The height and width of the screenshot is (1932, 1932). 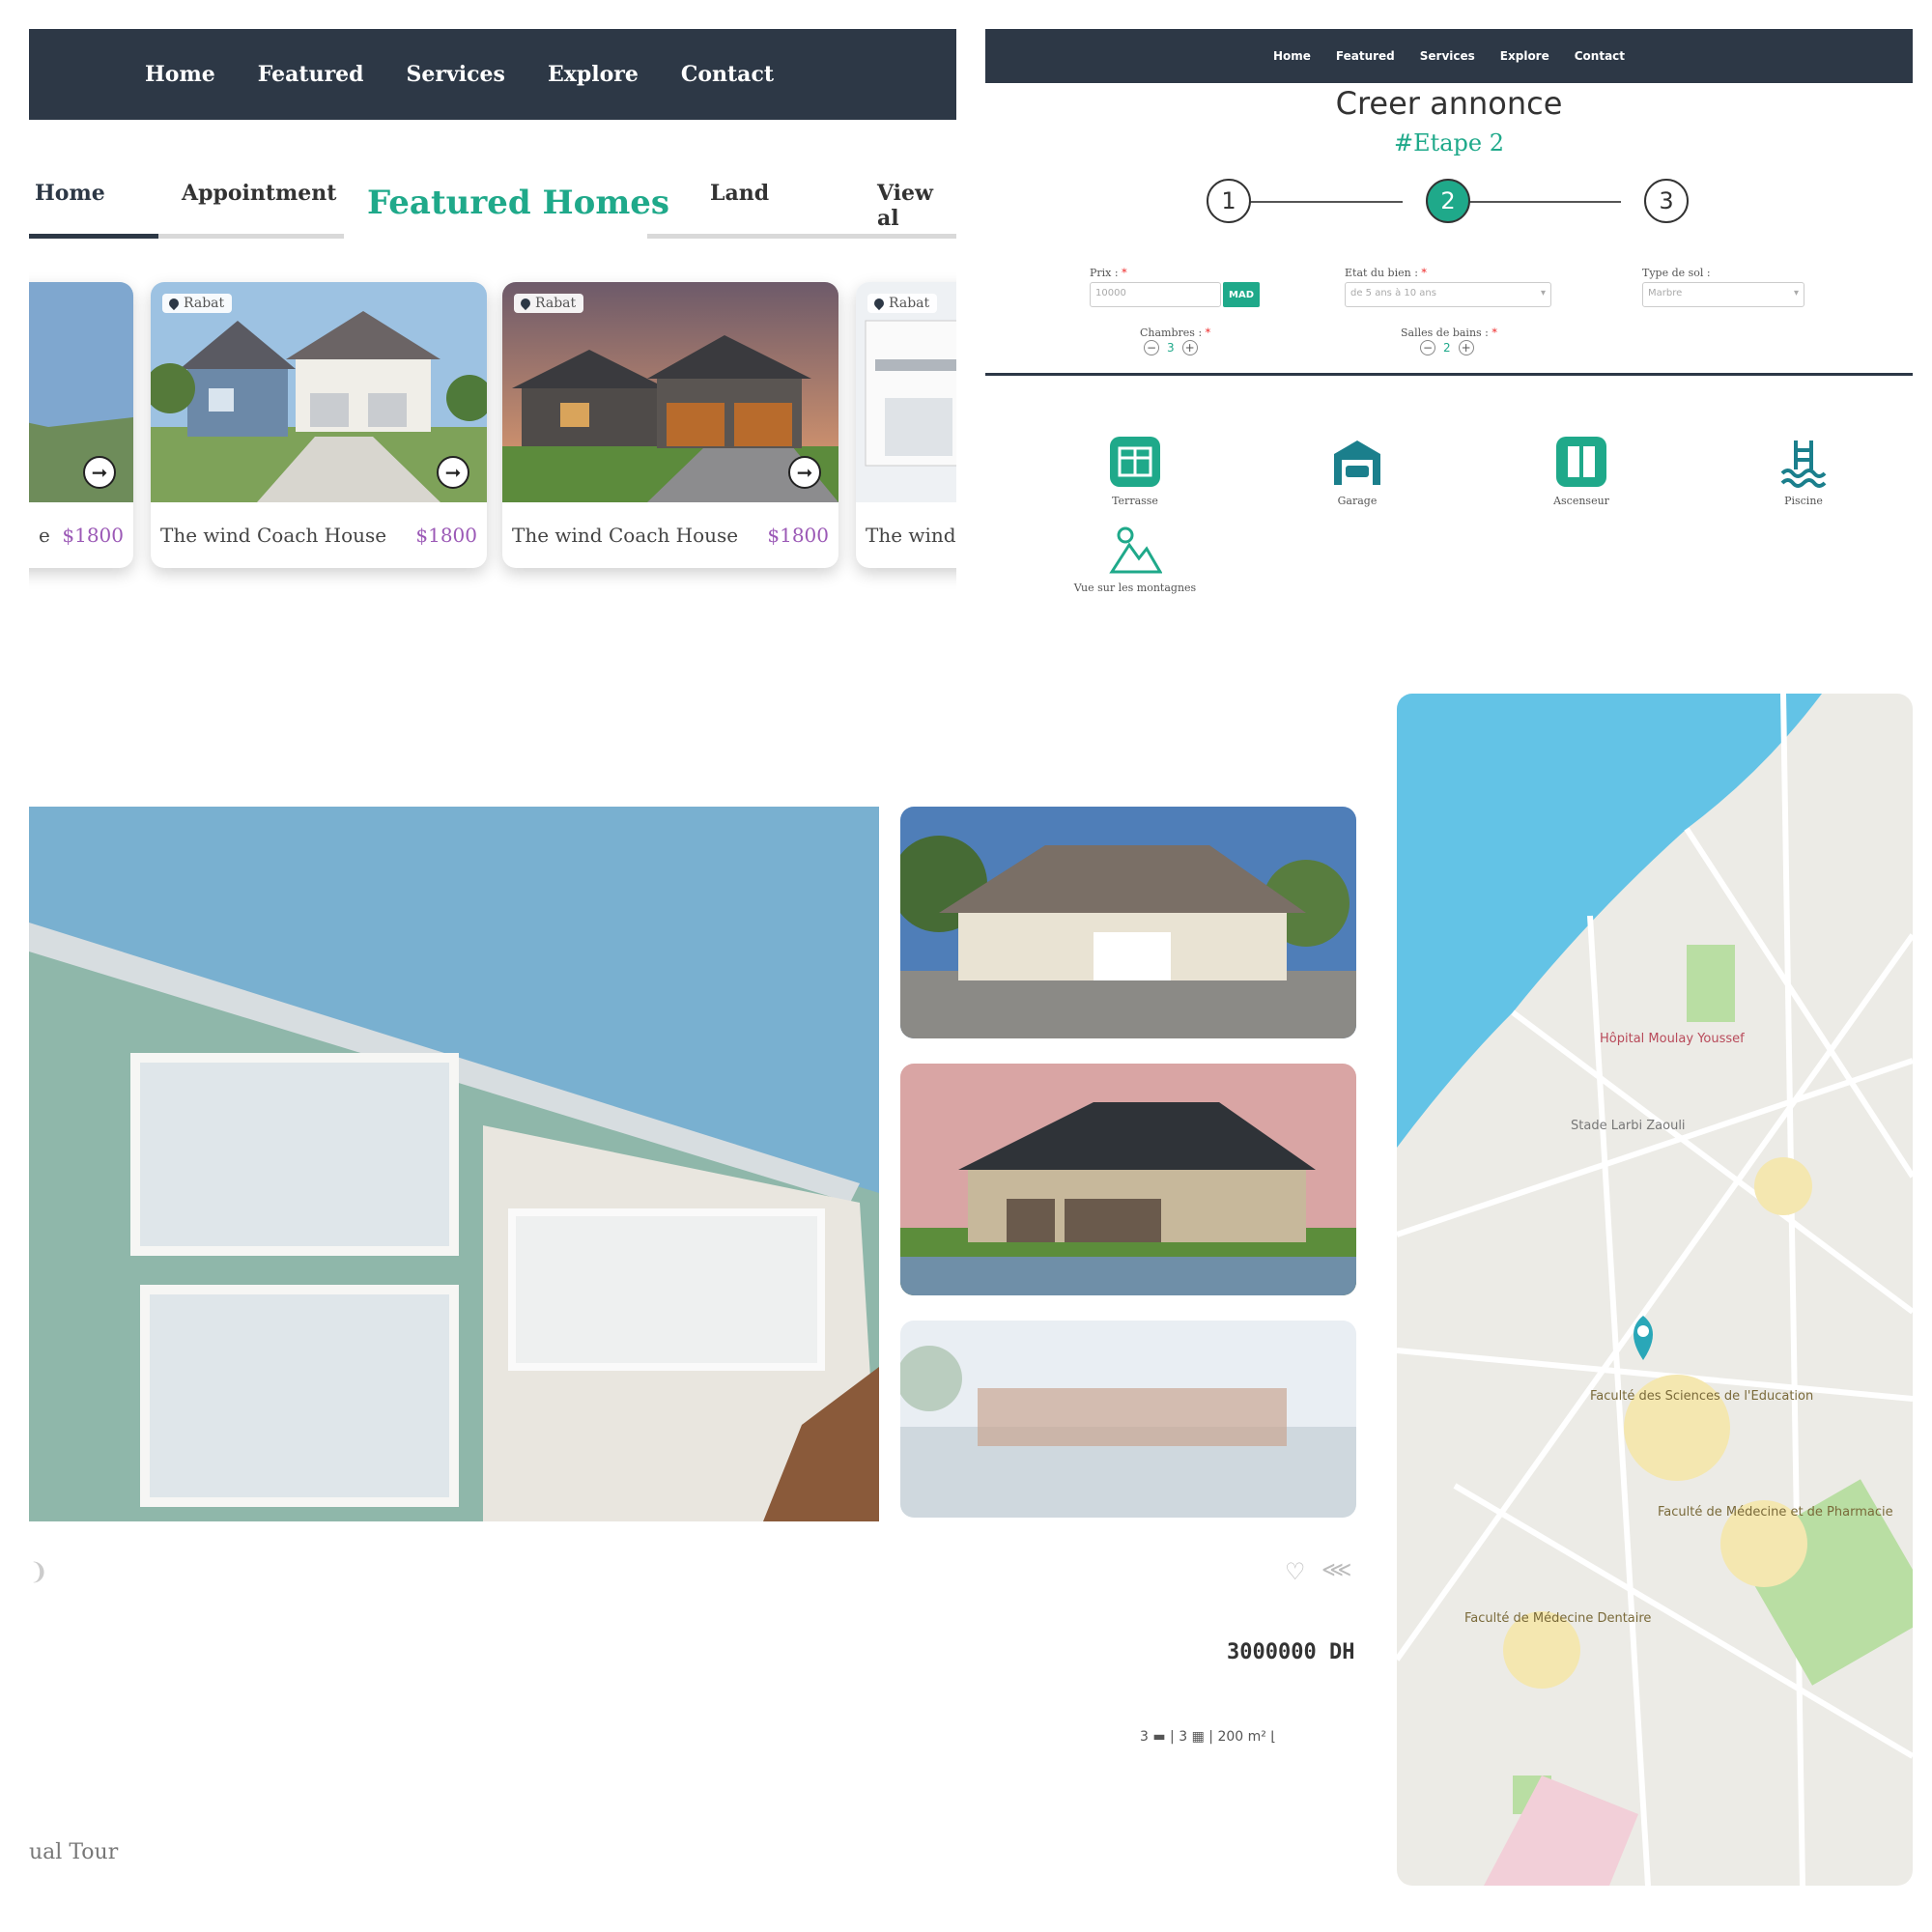 I want to click on listing-price: 3000000 DH, so click(x=1291, y=1652).